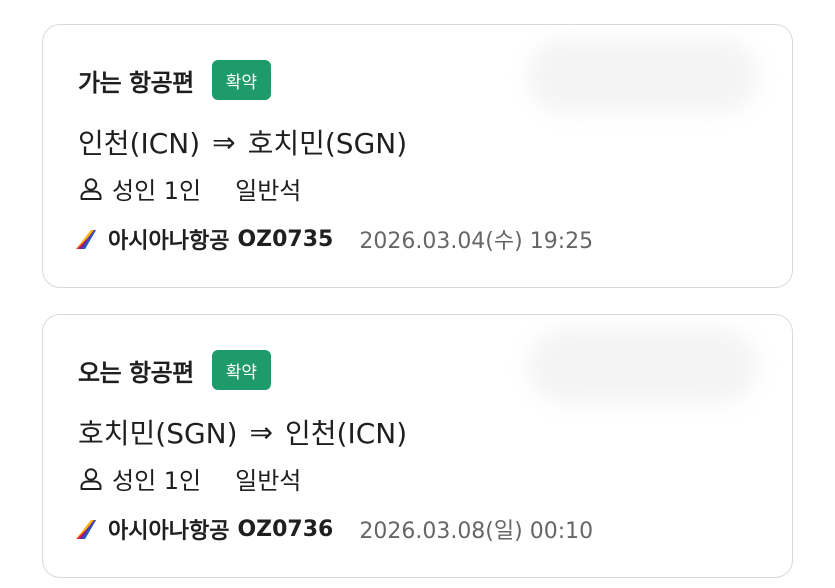 The image size is (835, 588). I want to click on card-header: 가는 항공편 확약, so click(175, 80).